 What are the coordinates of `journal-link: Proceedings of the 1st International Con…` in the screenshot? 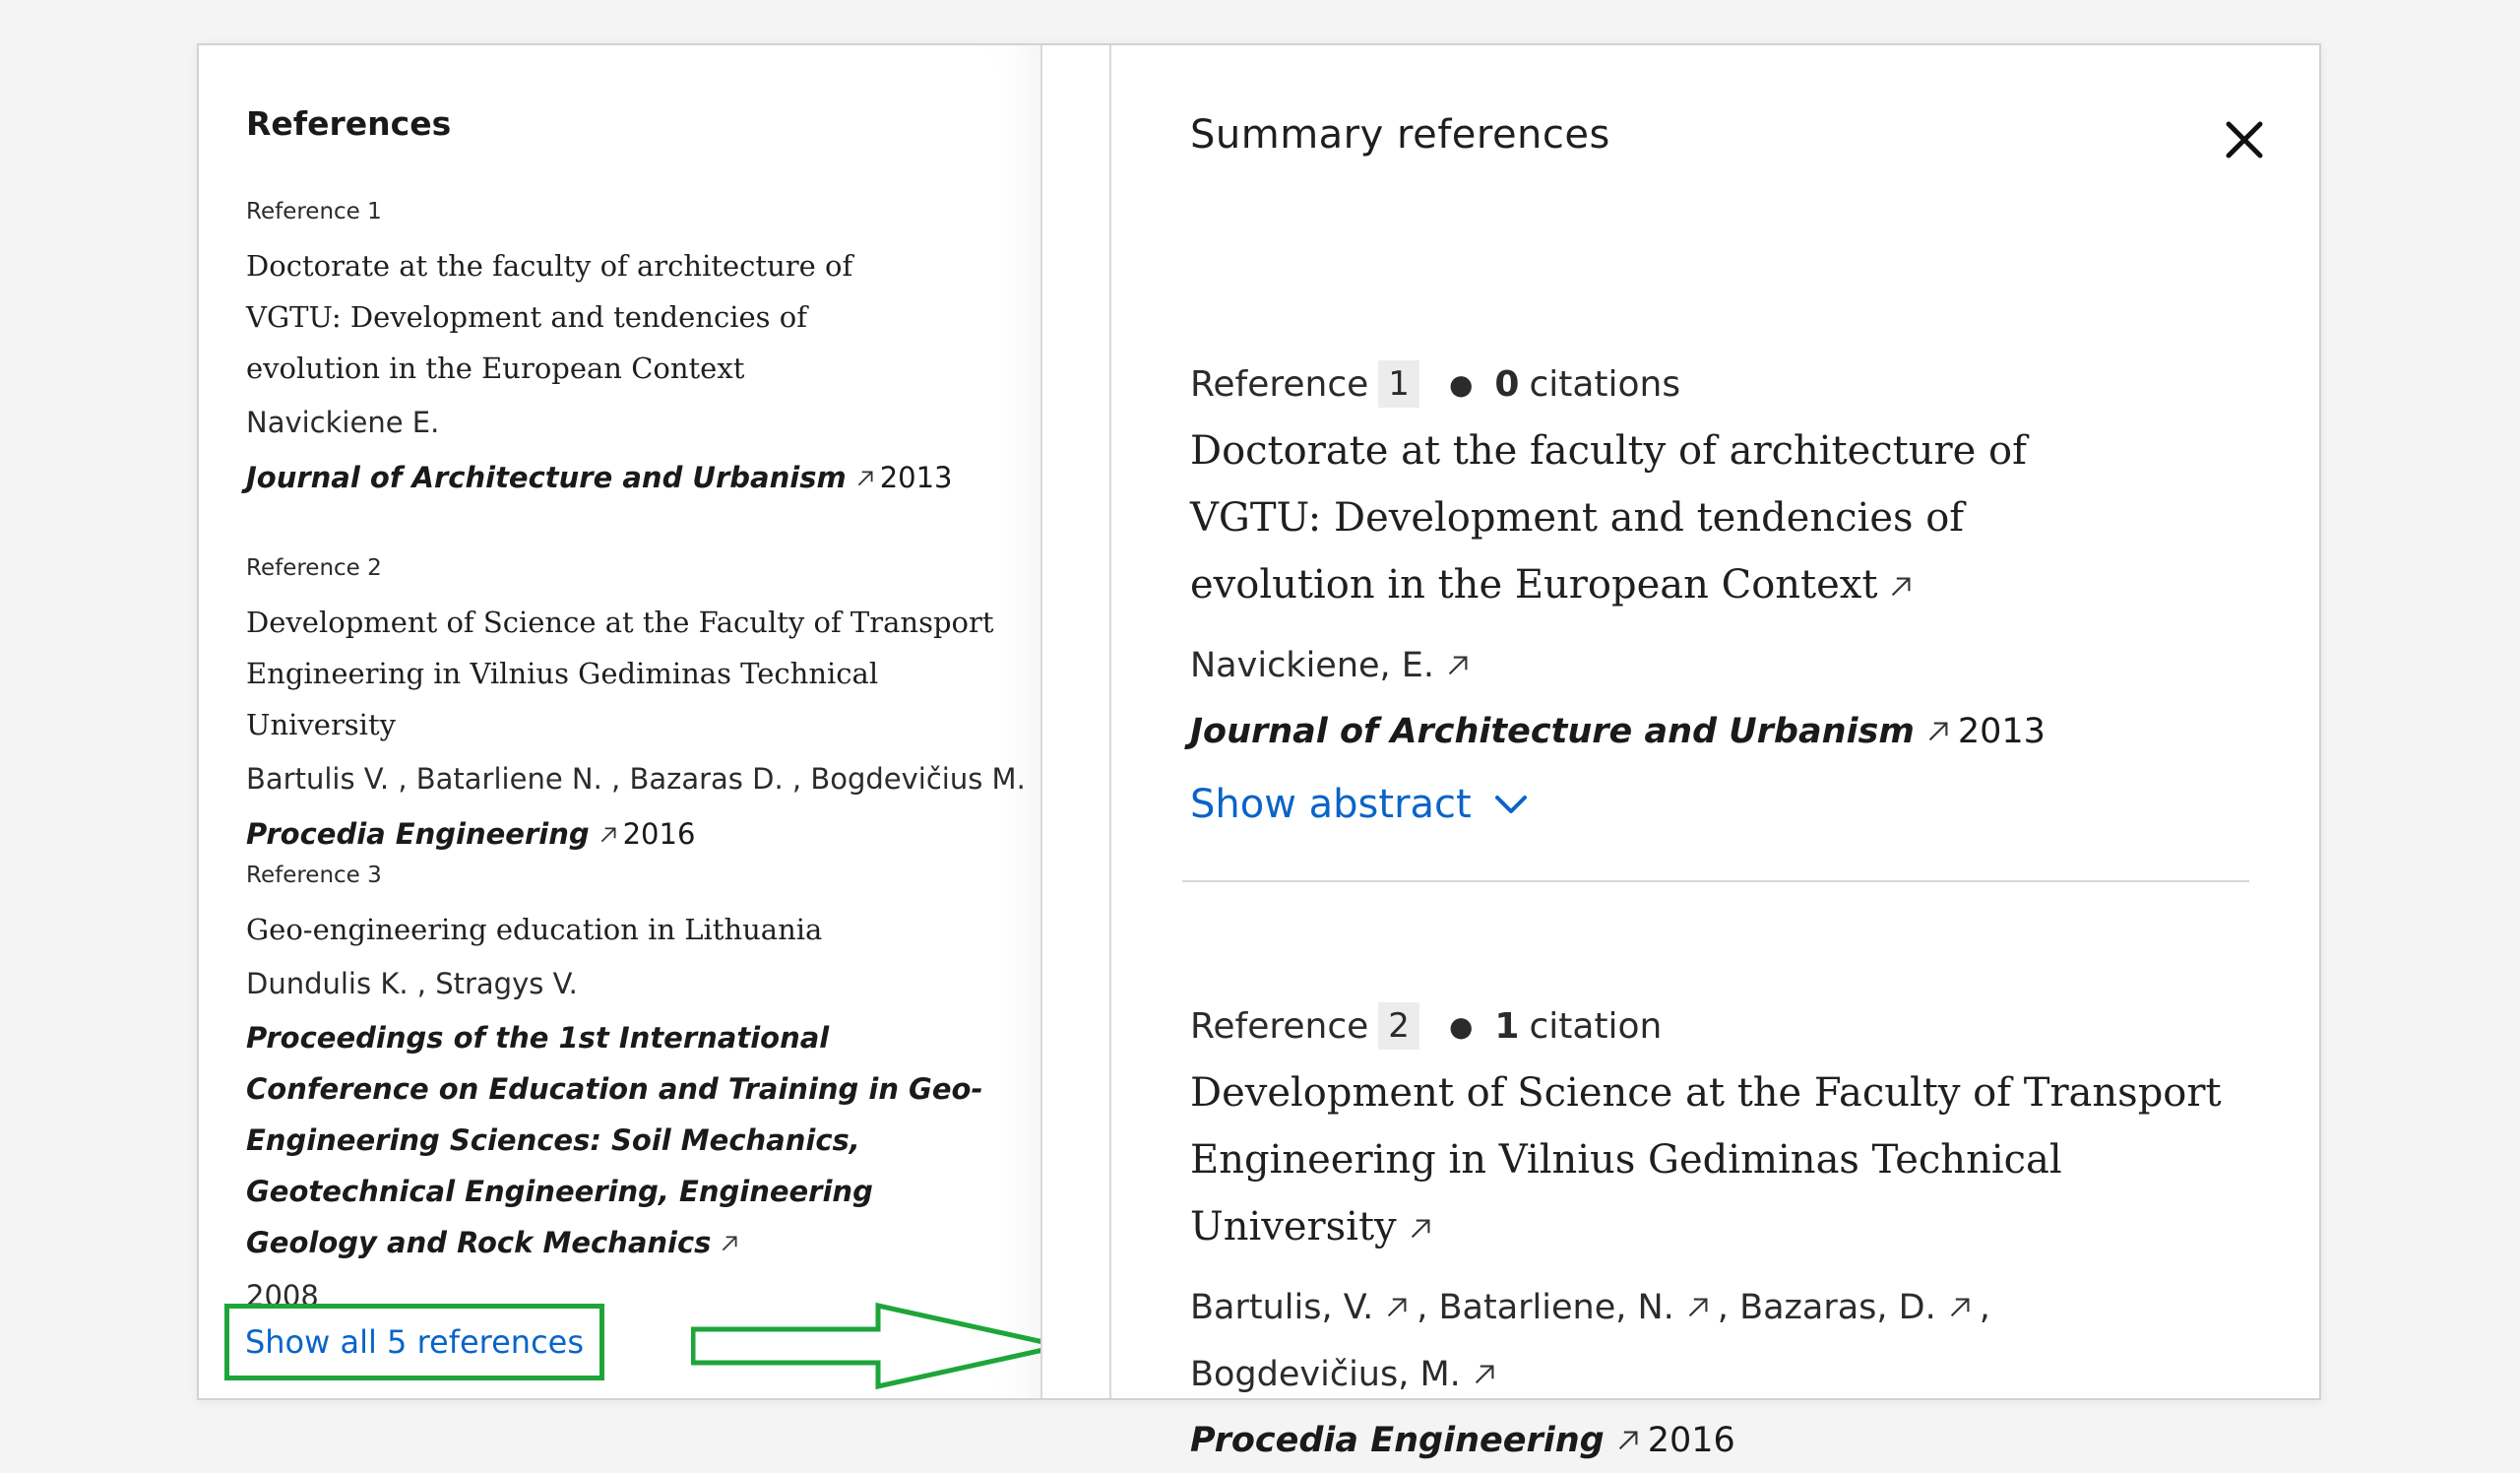 It's located at (614, 1140).